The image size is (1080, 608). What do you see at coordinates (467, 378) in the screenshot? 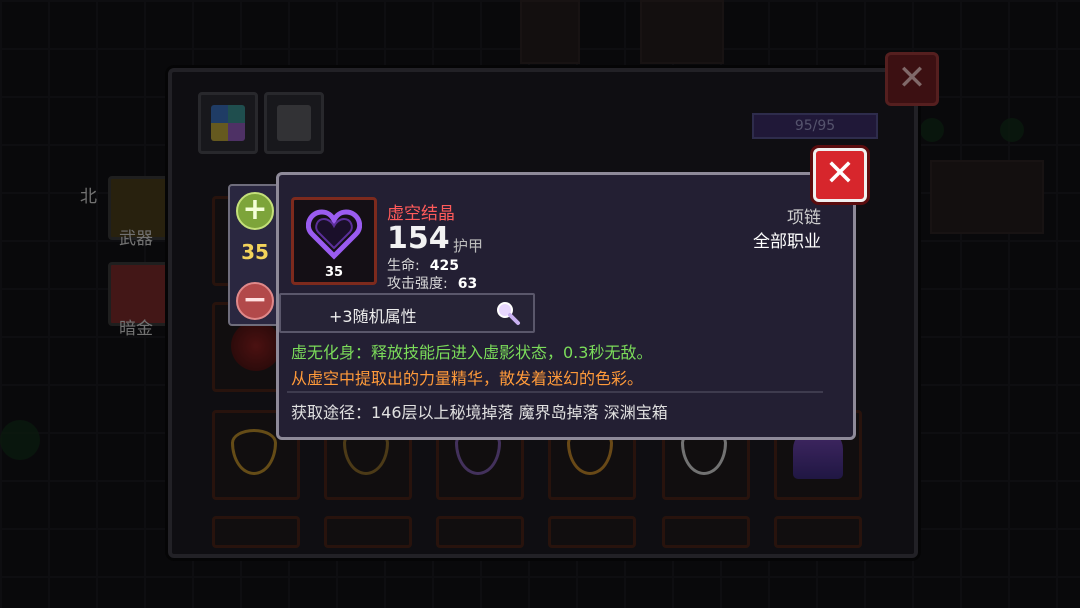
I see `flavor-text: 从虚空中提取出的力量精华，散发着迷幻的色彩。` at bounding box center [467, 378].